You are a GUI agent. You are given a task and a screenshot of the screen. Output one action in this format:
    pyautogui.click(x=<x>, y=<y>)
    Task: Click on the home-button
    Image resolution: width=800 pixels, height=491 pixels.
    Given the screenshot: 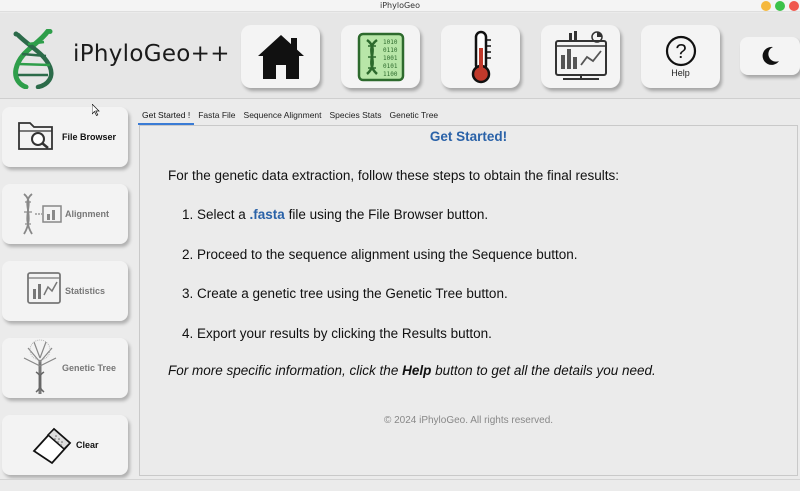 What is the action you would take?
    pyautogui.click(x=280, y=56)
    